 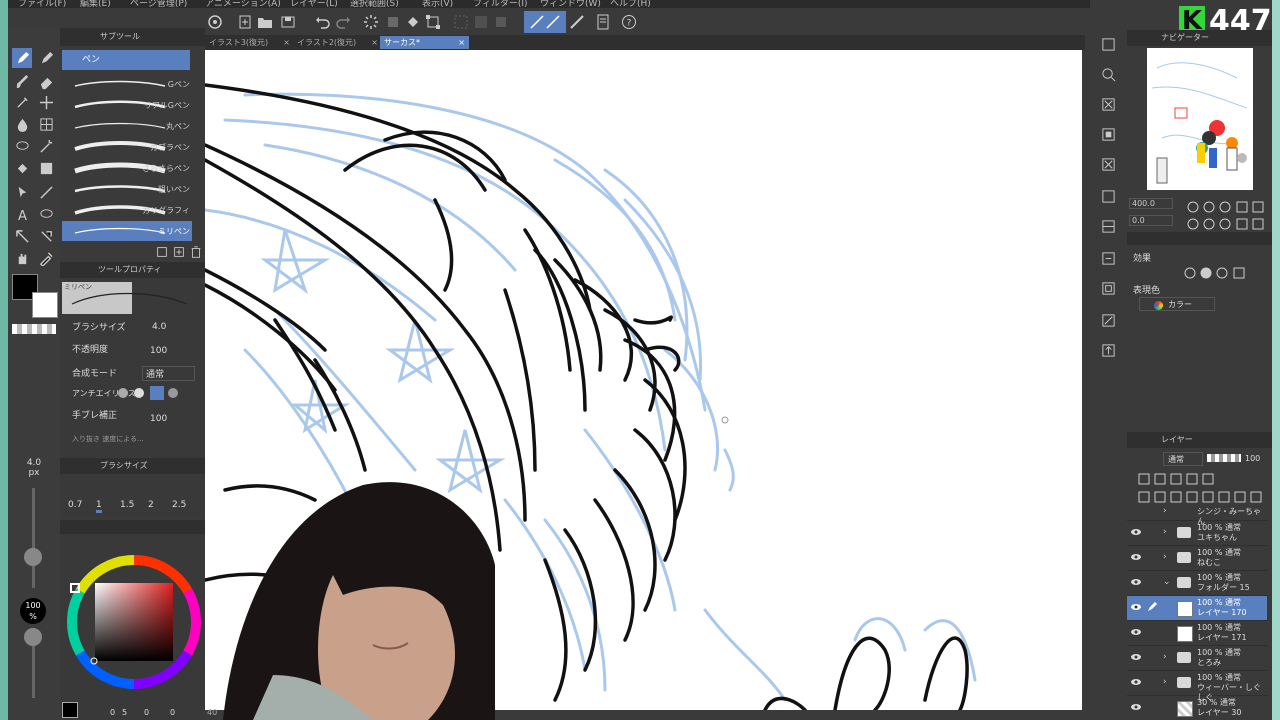 I want to click on color-wheel, so click(x=134, y=622).